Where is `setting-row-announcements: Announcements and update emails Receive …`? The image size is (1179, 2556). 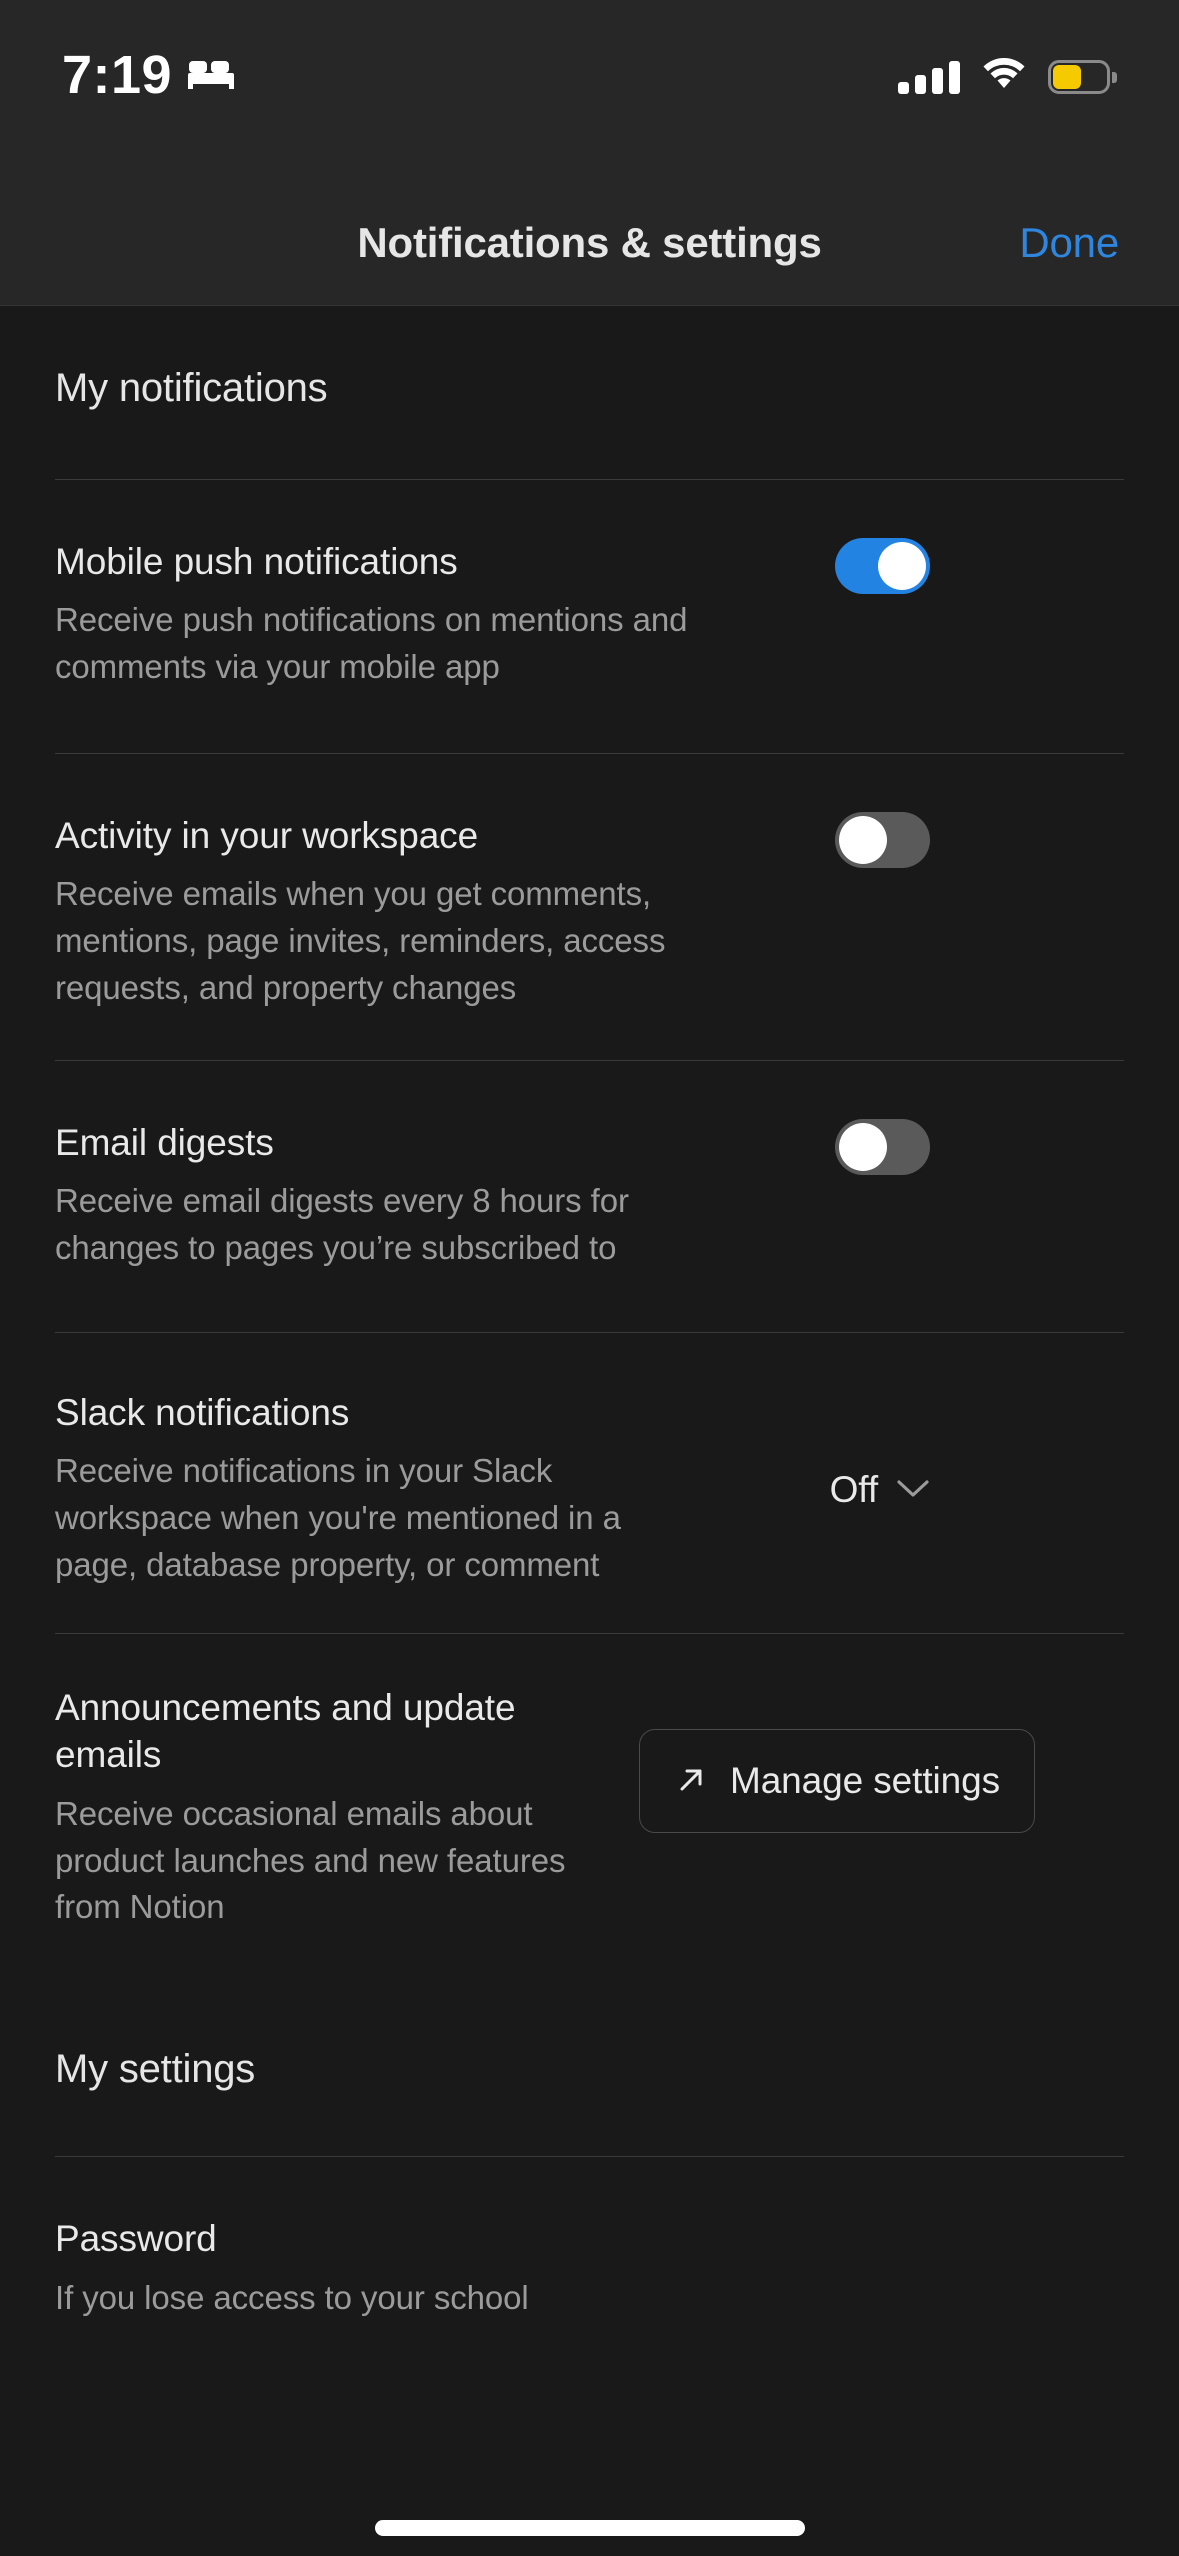 setting-row-announcements: Announcements and update emails Receive … is located at coordinates (589, 1807).